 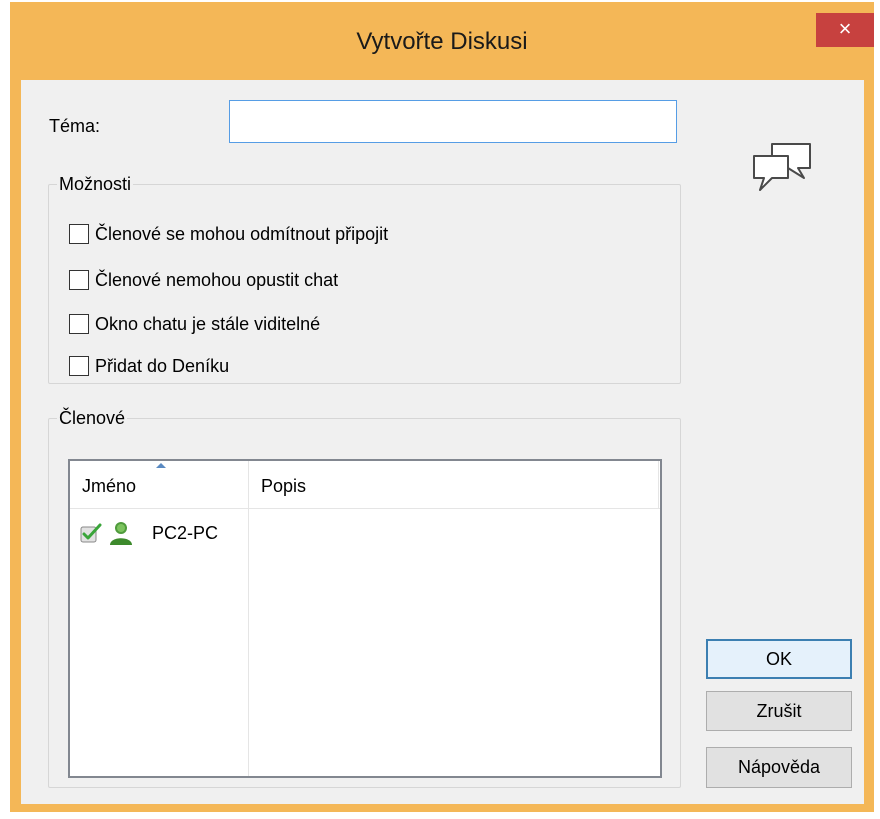 I want to click on option-decline-join: Členové se mohou odmítnout připojit, so click(x=228, y=234).